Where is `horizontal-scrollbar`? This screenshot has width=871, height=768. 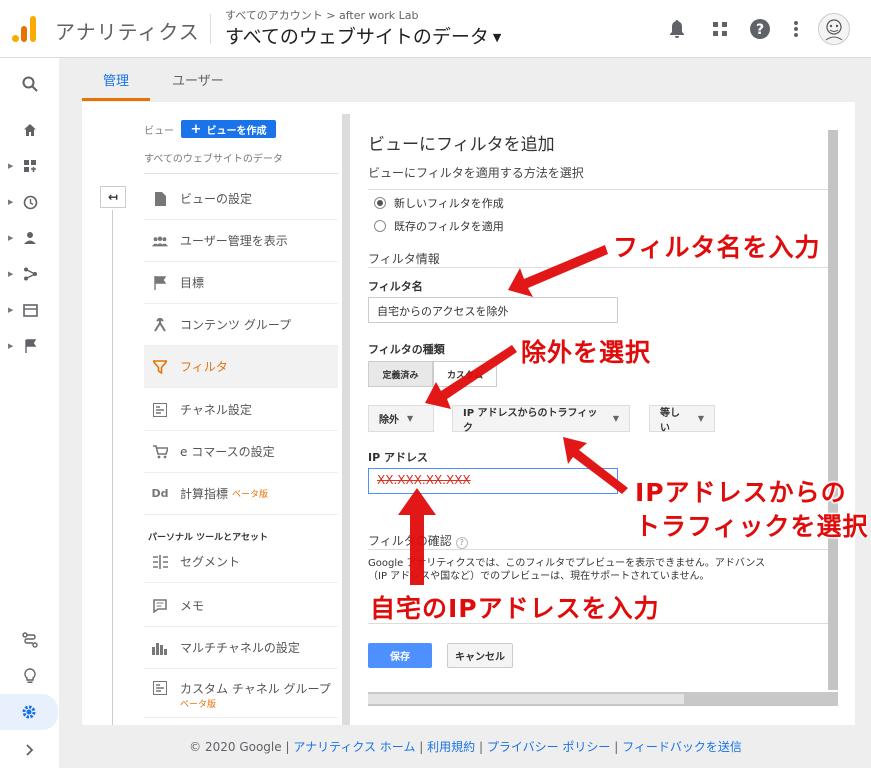 horizontal-scrollbar is located at coordinates (603, 699).